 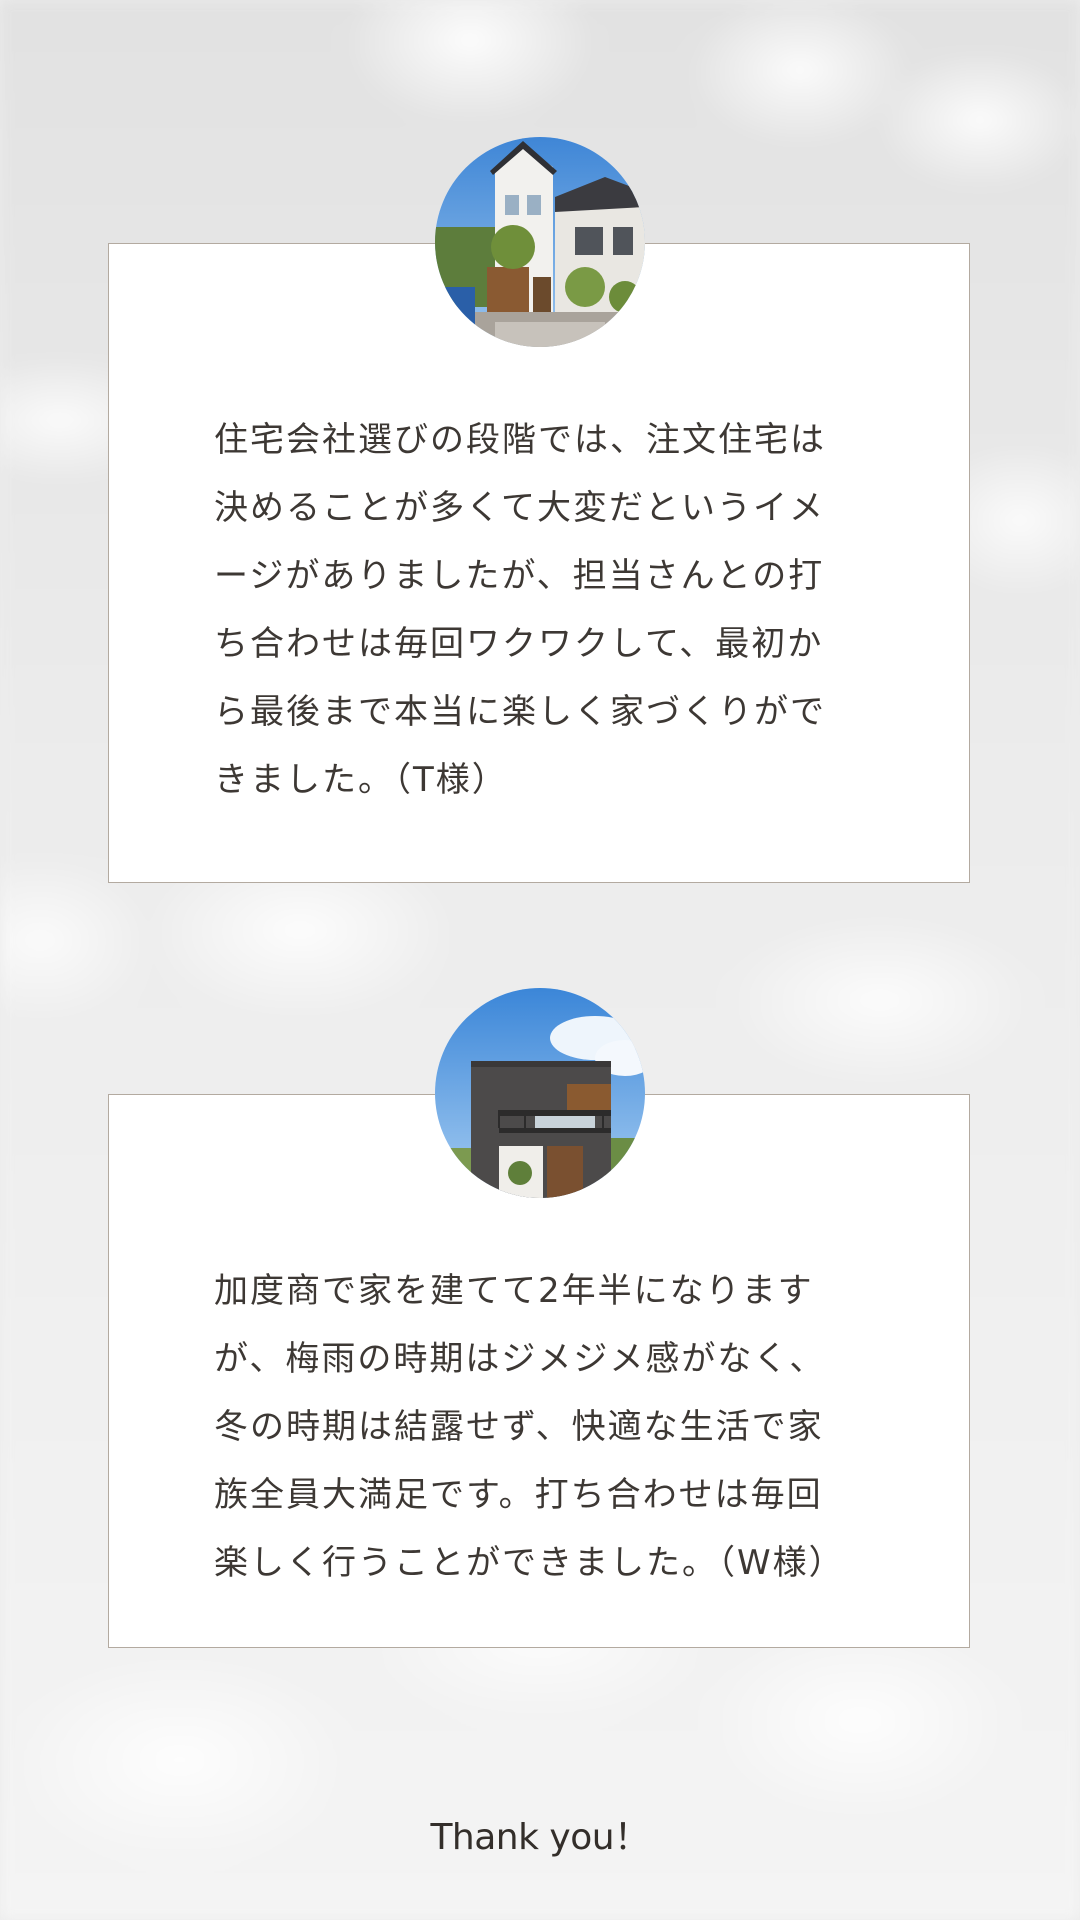 What do you see at coordinates (540, 1837) in the screenshot?
I see `thank-you-message: Thank you！` at bounding box center [540, 1837].